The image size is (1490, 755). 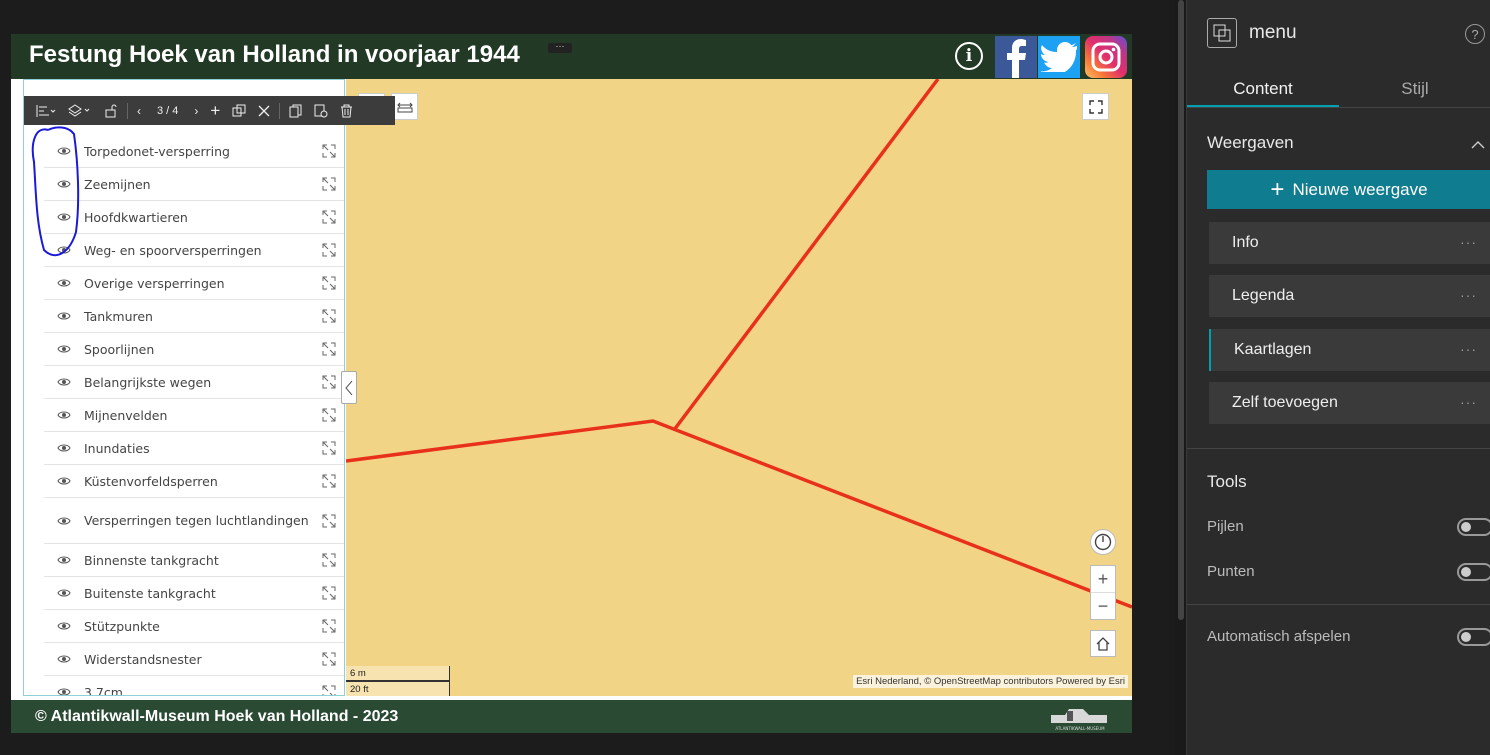 What do you see at coordinates (1478, 145) in the screenshot?
I see `chevron-up-icon` at bounding box center [1478, 145].